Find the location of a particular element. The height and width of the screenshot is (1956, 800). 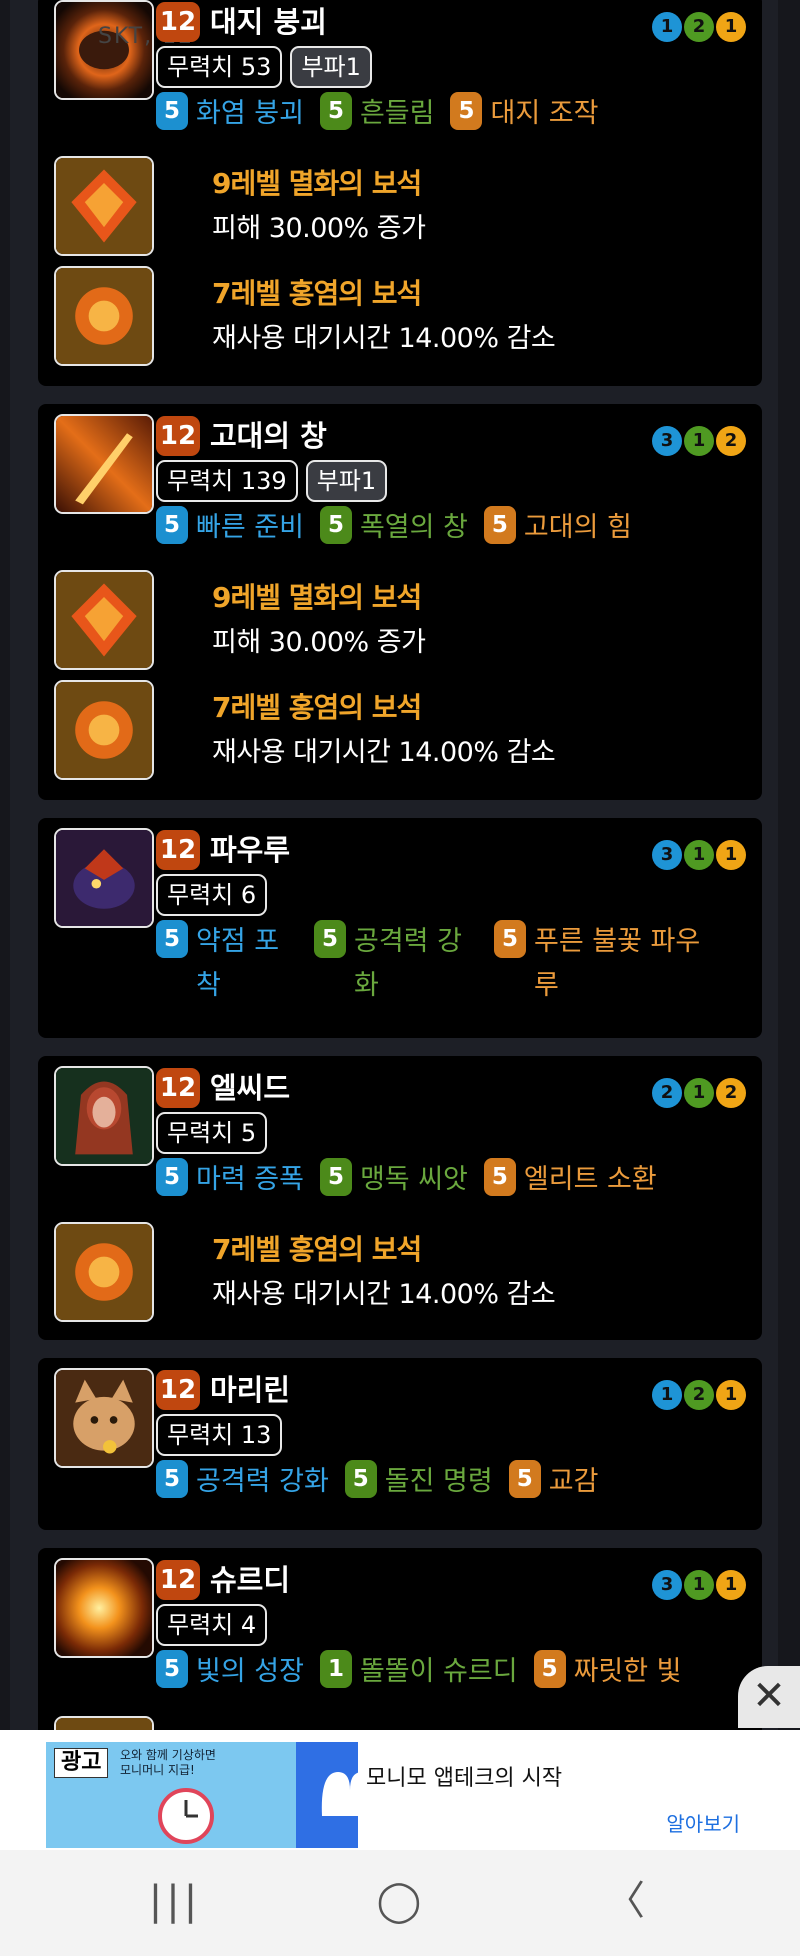

tripod-row: 5 약점 포착 5 공격력 강화 5 푸른 불꽃 파우루 is located at coordinates (451, 964).